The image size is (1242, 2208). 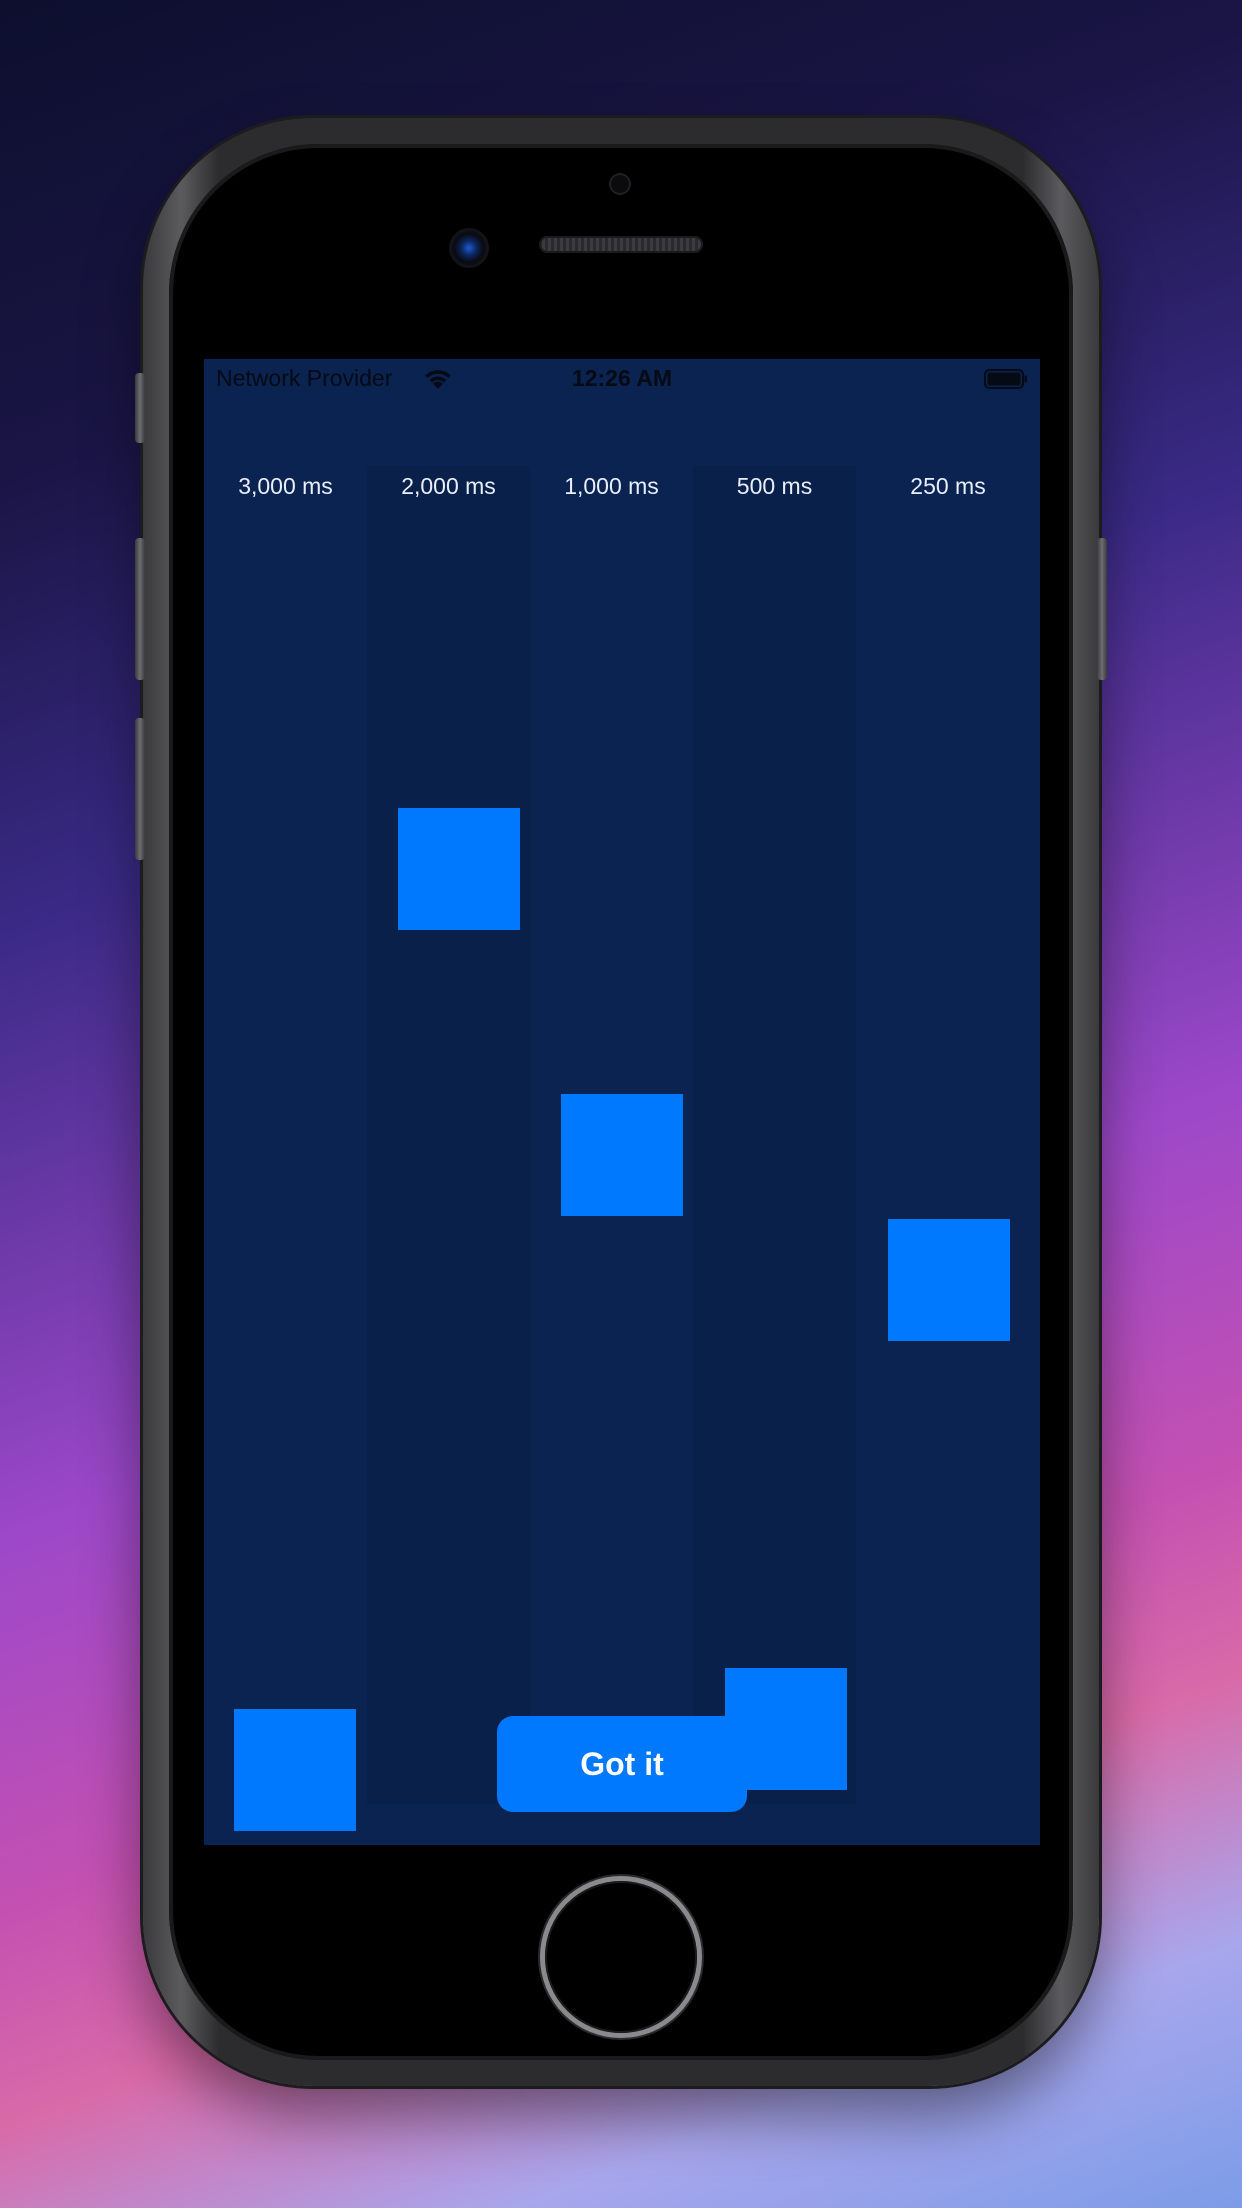 I want to click on column-250ms: 250 ms, so click(x=948, y=1135).